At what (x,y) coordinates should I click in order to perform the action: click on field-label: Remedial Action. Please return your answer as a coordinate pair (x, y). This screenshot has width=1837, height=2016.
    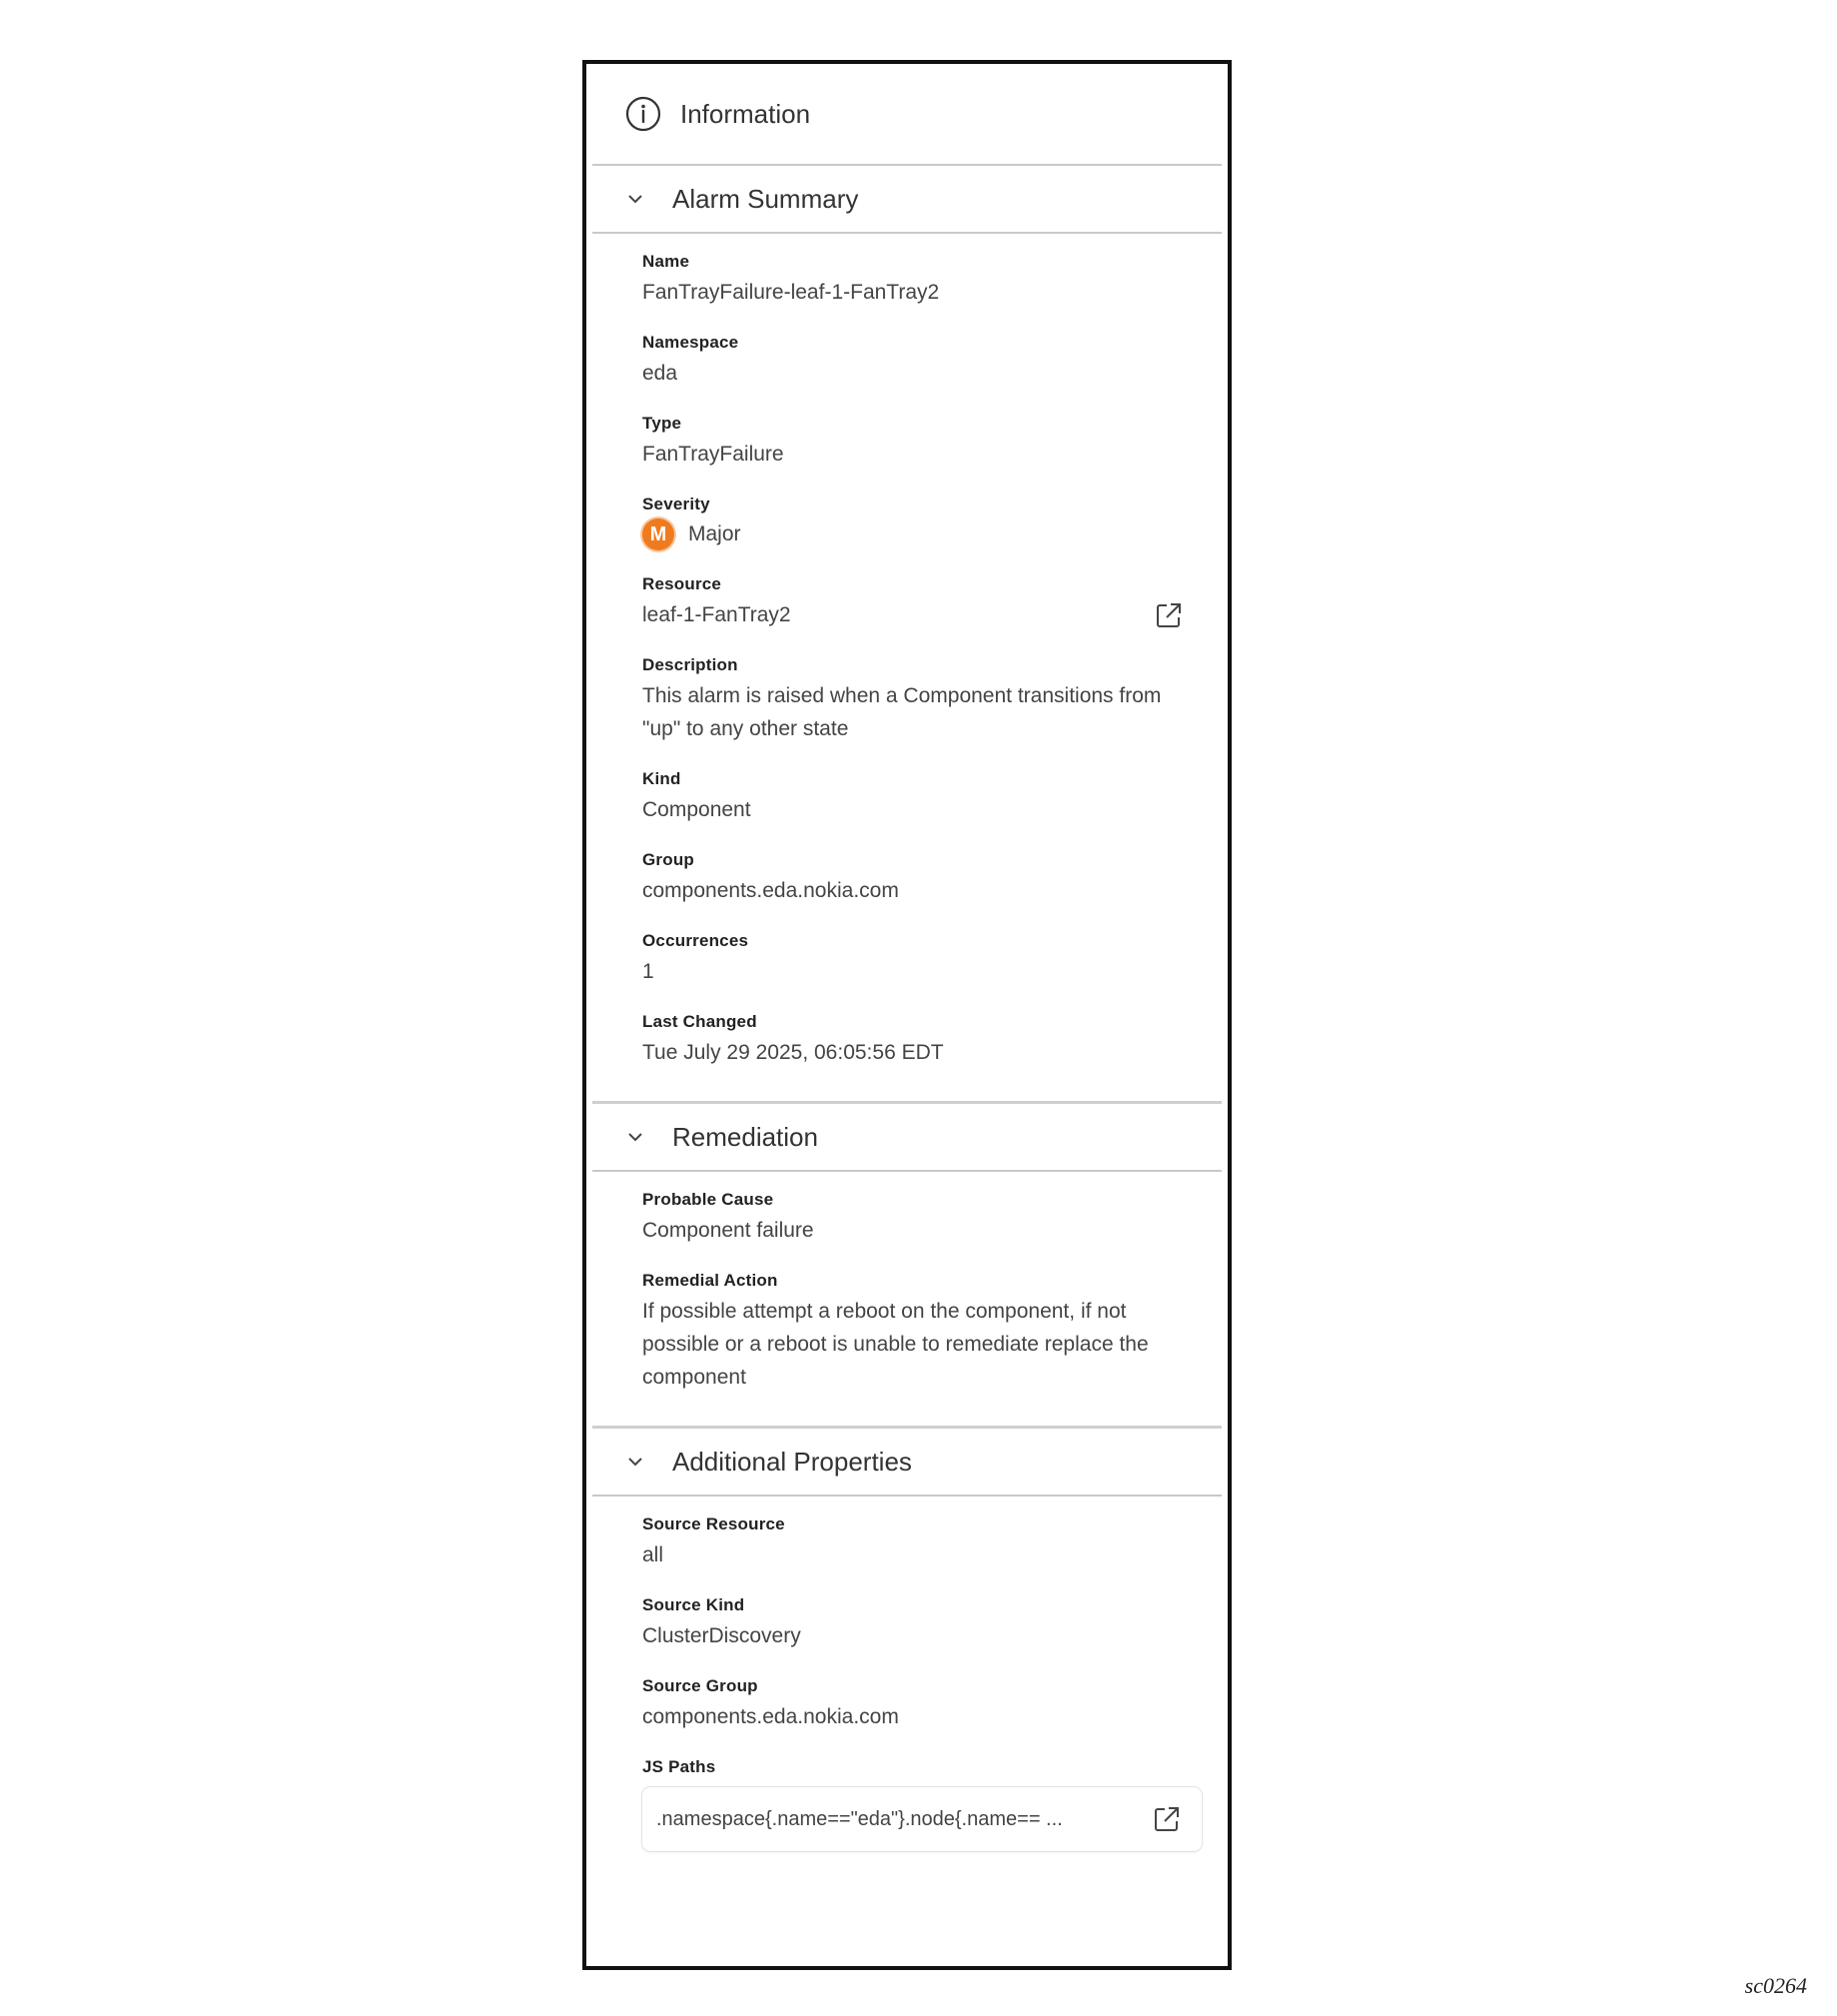
    Looking at the image, I should click on (710, 1280).